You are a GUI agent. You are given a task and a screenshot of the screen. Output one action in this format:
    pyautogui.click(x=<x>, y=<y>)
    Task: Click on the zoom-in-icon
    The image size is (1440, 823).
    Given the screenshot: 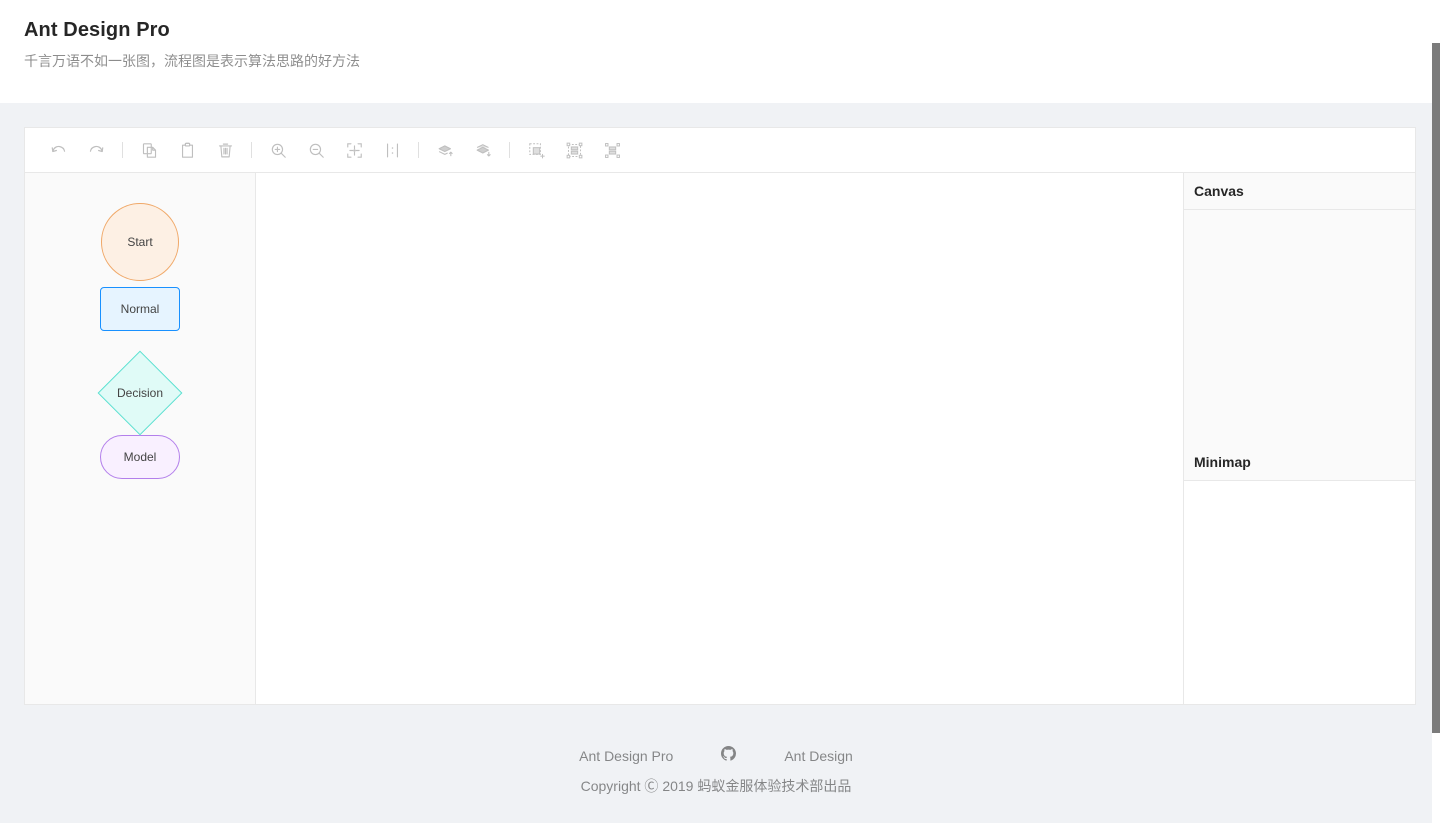 What is the action you would take?
    pyautogui.click(x=278, y=150)
    